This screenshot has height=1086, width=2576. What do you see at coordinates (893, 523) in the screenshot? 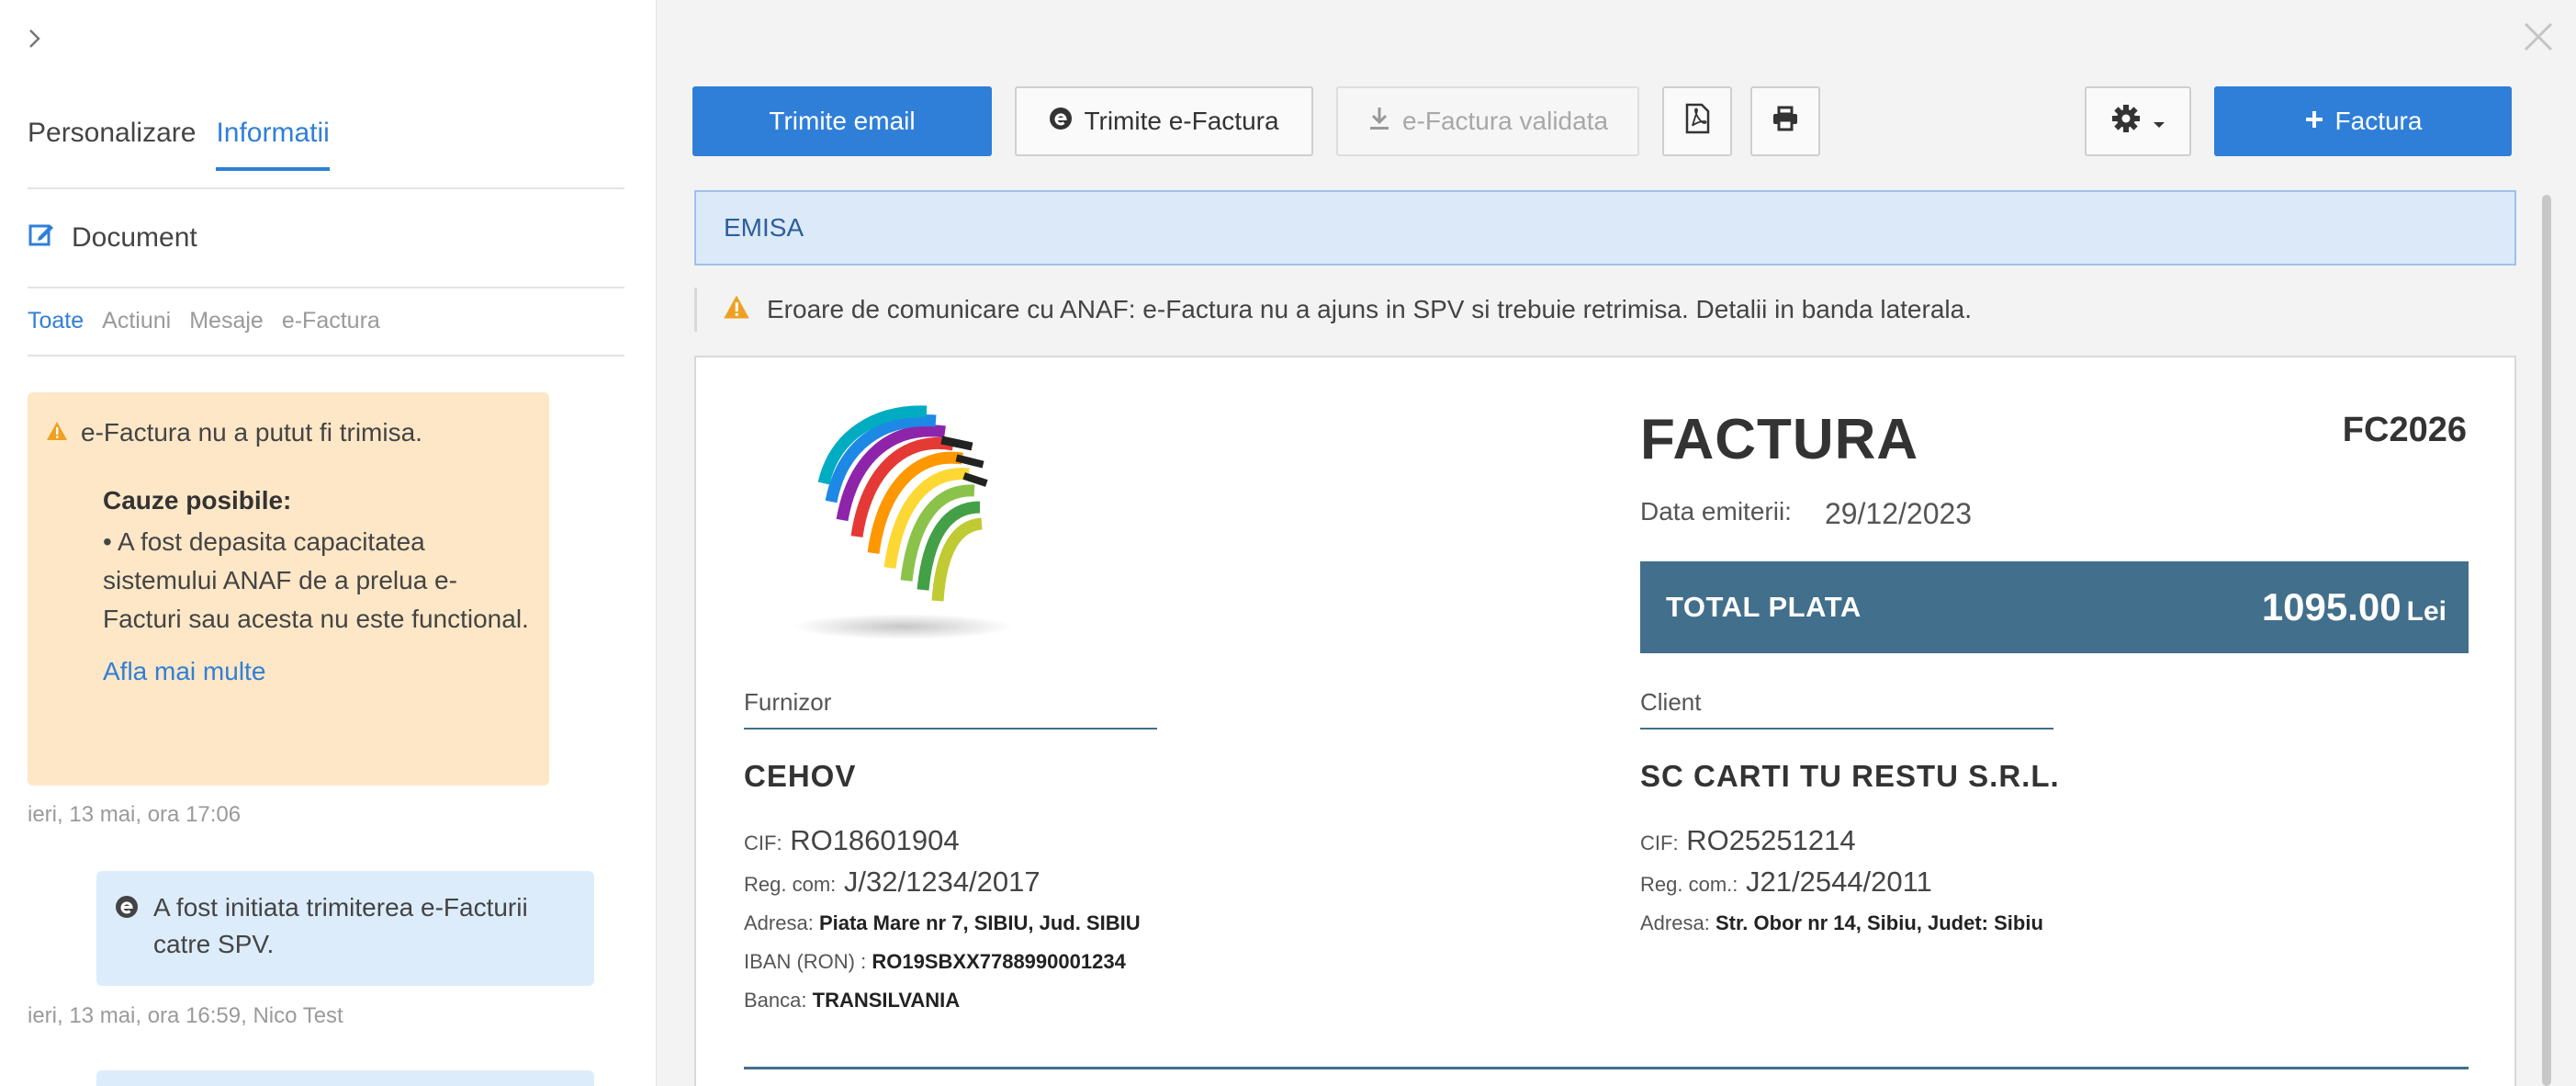
I see `company-logo` at bounding box center [893, 523].